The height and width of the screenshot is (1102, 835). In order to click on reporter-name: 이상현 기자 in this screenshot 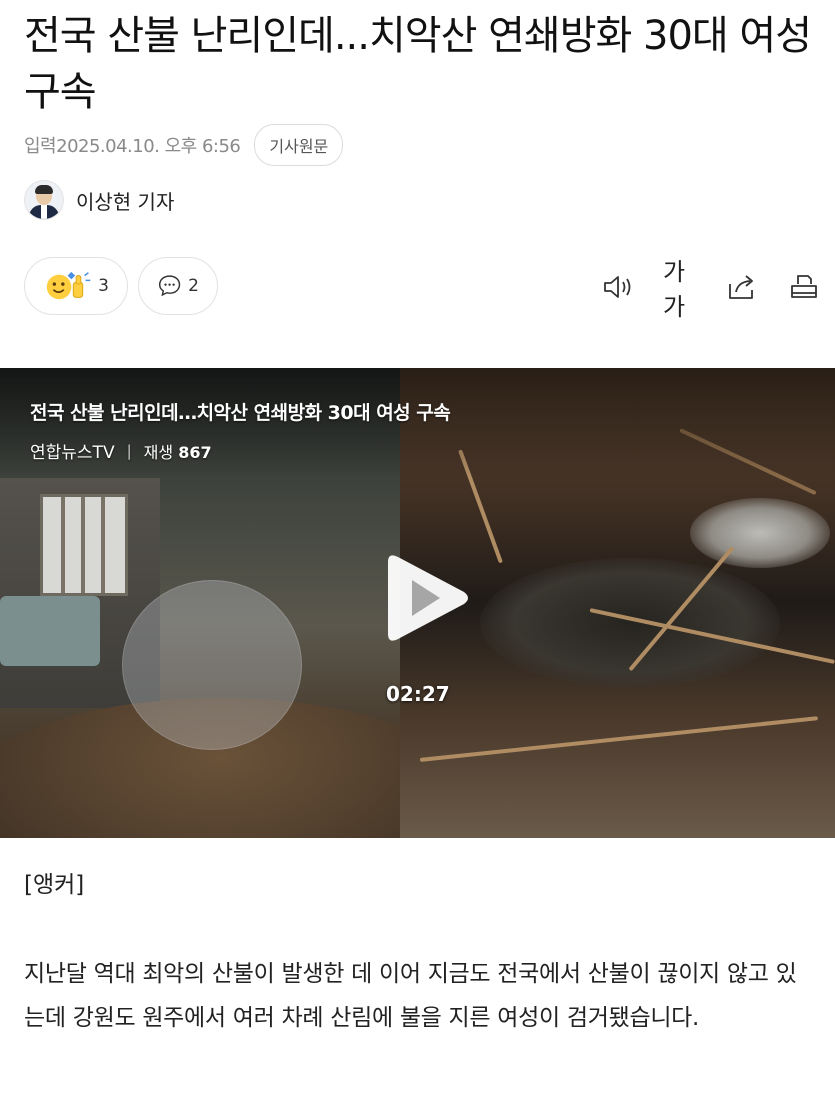, I will do `click(125, 200)`.